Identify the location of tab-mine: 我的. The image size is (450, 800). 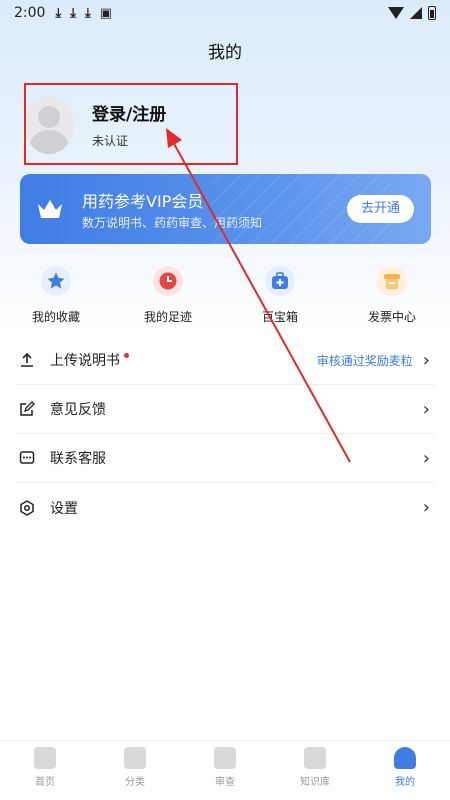
(405, 770).